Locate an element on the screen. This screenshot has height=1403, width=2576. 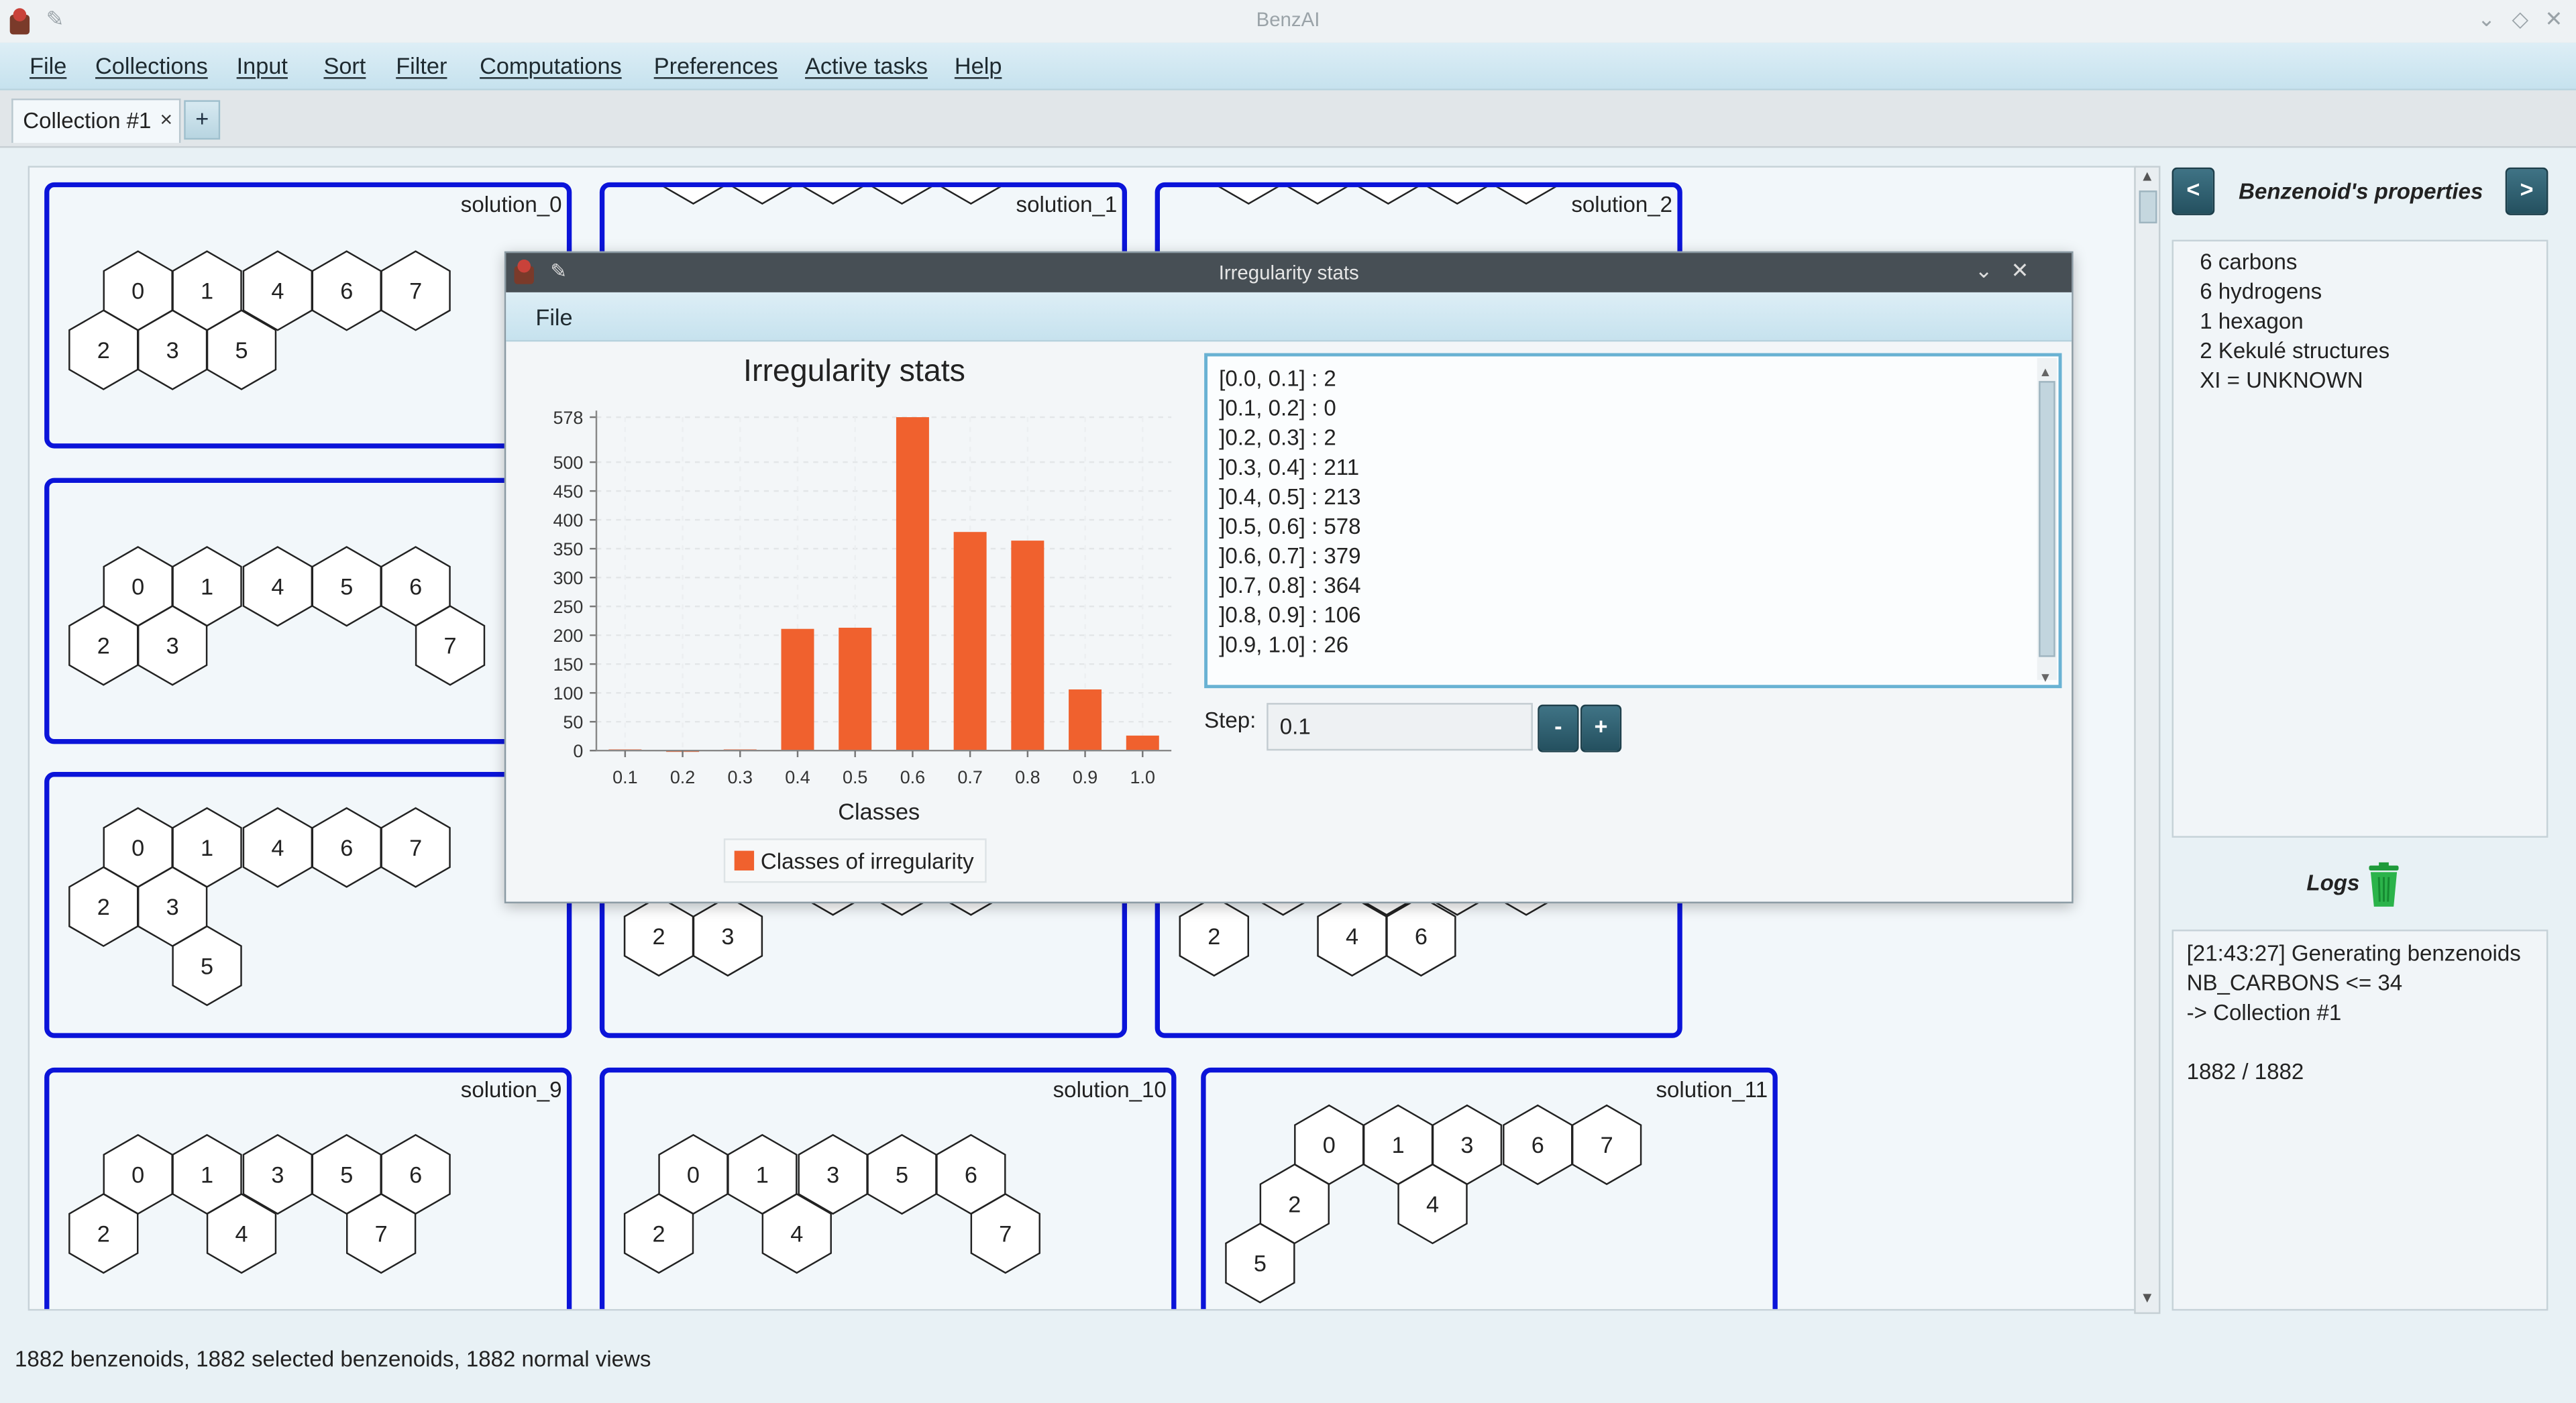
step-decrement-button: - is located at coordinates (1558, 728).